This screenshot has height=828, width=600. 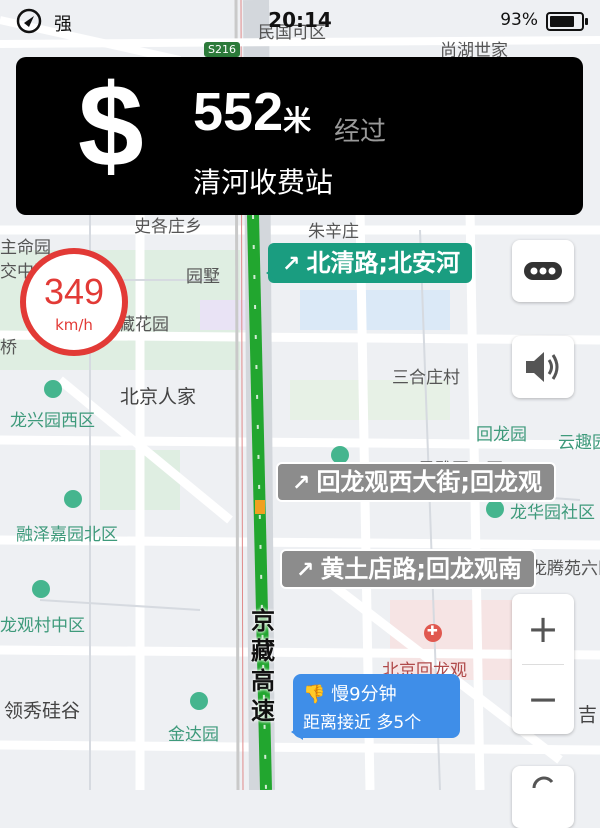 What do you see at coordinates (360, 132) in the screenshot?
I see `via-label: 经过` at bounding box center [360, 132].